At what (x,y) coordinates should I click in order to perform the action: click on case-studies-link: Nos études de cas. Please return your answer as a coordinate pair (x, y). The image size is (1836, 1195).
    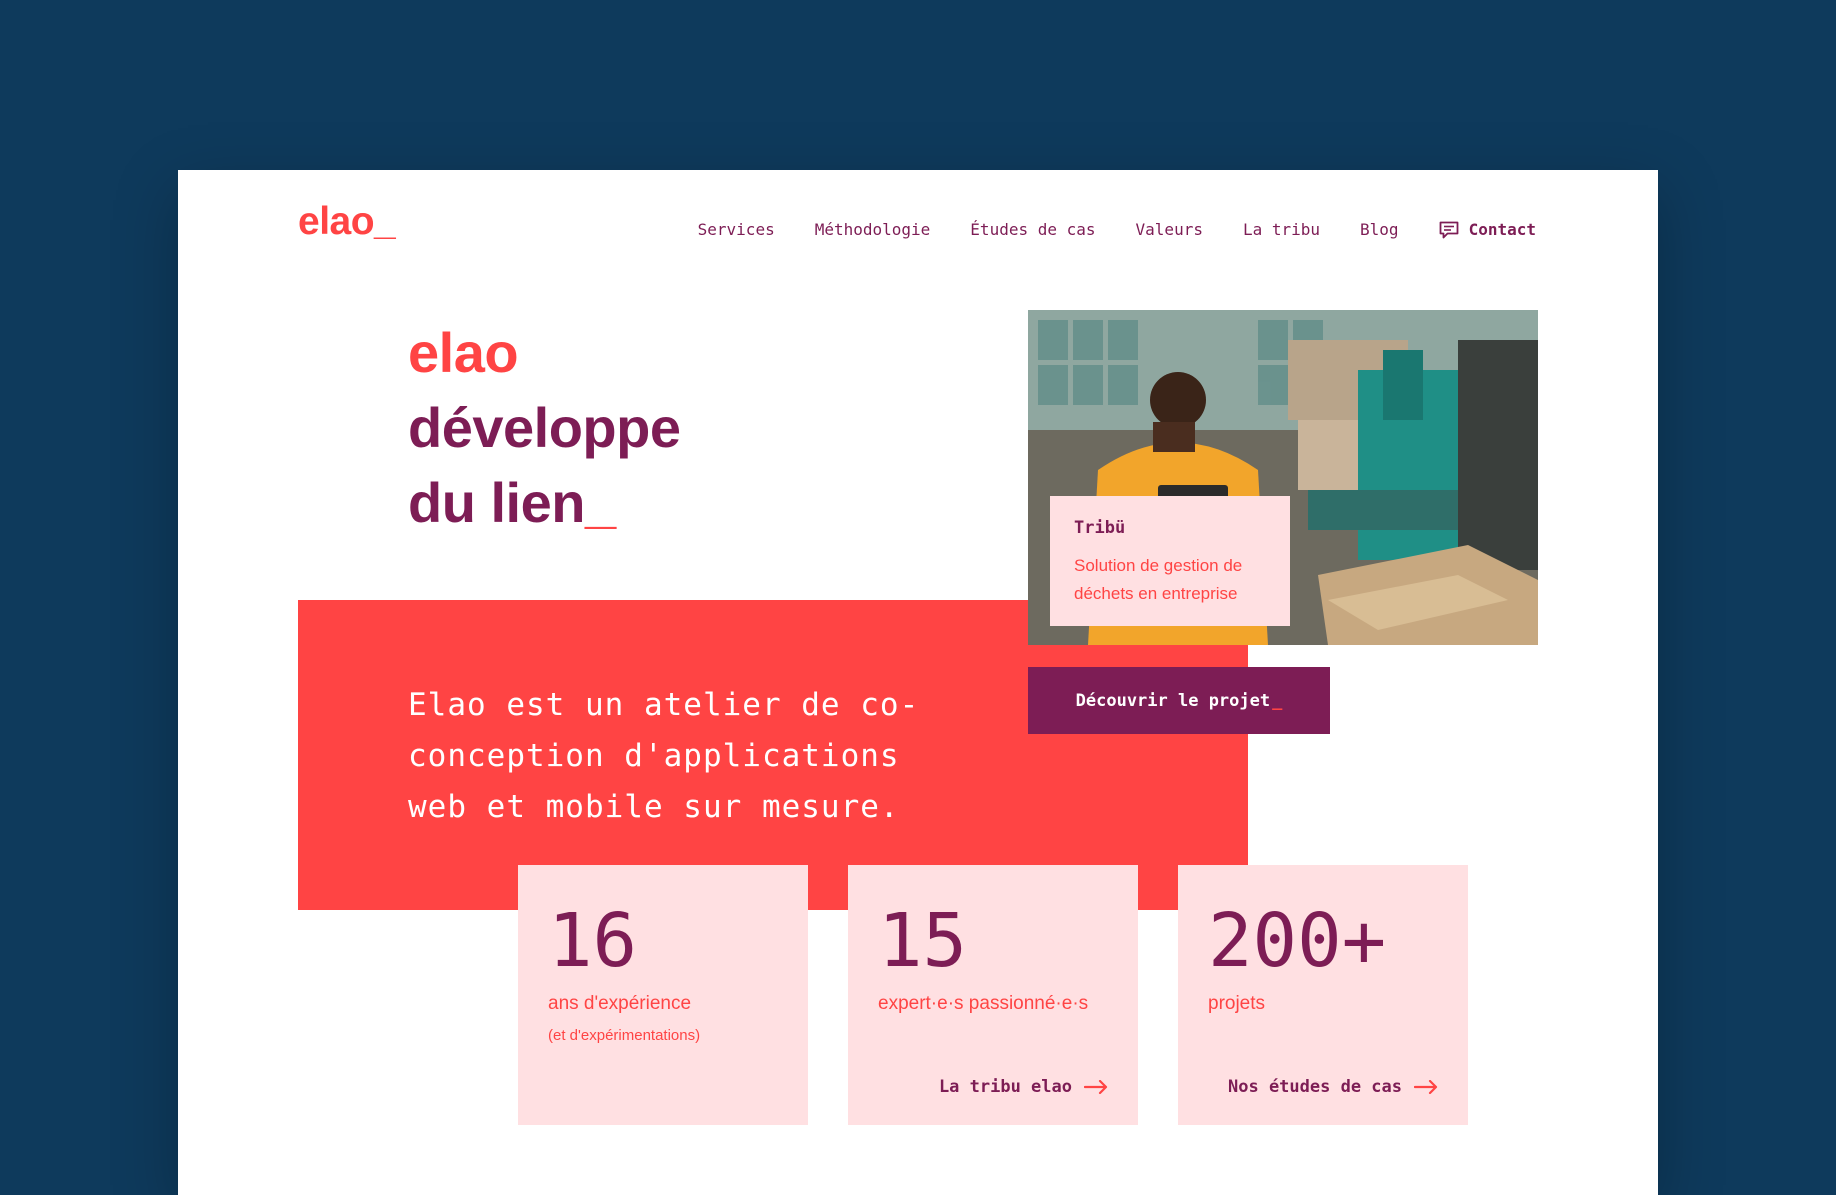
    Looking at the image, I should click on (1333, 1087).